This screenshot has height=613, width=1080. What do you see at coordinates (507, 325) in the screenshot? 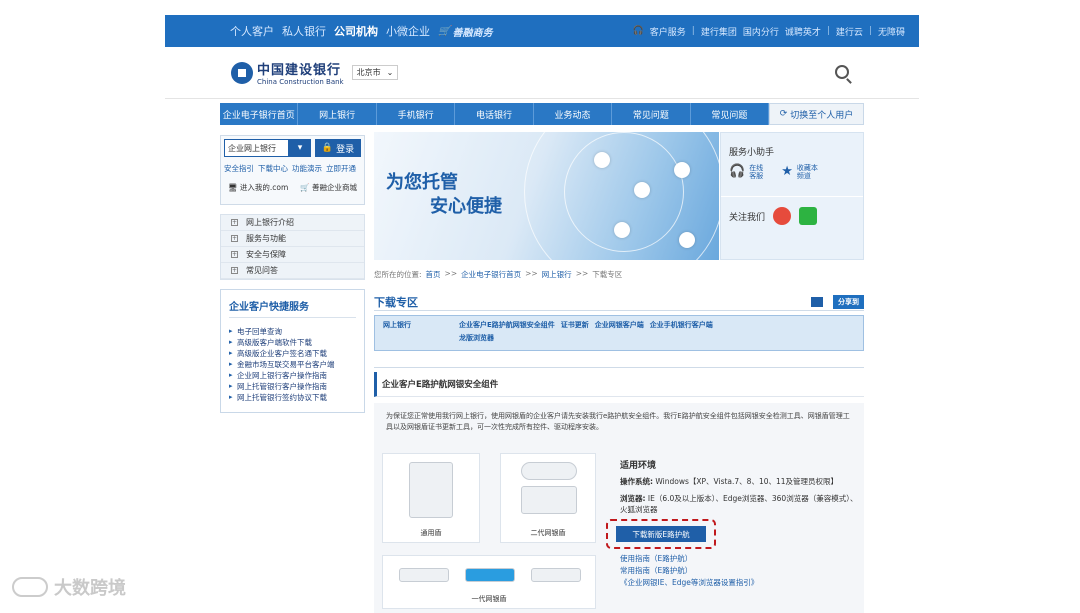
I see `tab-e-guard: 企业客户E路护航网银安全组件` at bounding box center [507, 325].